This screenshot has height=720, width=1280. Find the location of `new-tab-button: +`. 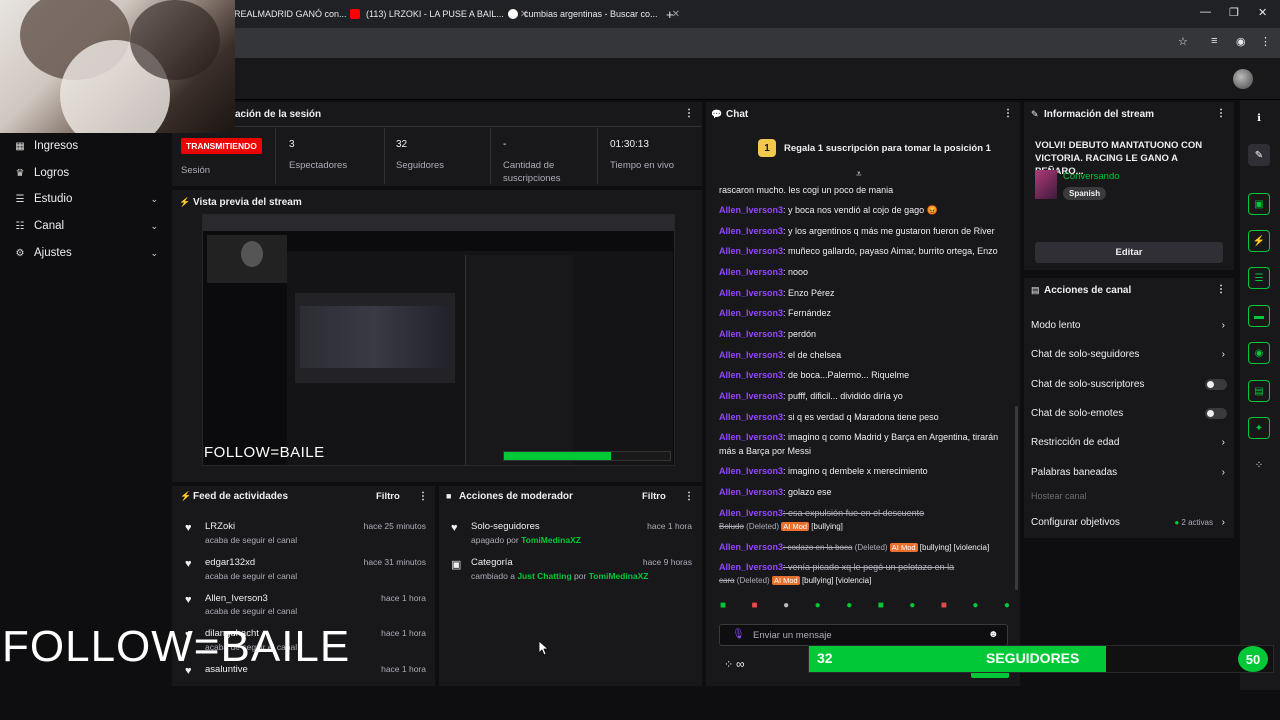

new-tab-button: + is located at coordinates (670, 14).